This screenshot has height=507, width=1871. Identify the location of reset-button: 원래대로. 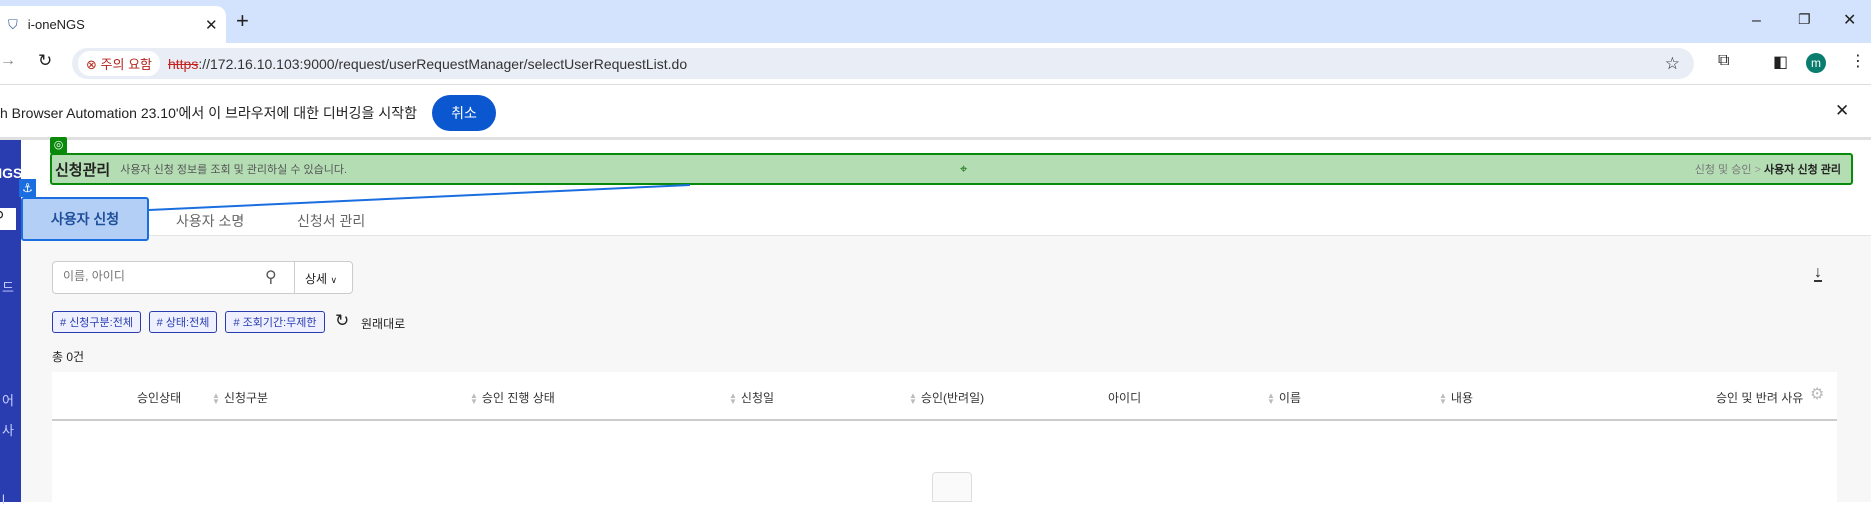
(383, 323).